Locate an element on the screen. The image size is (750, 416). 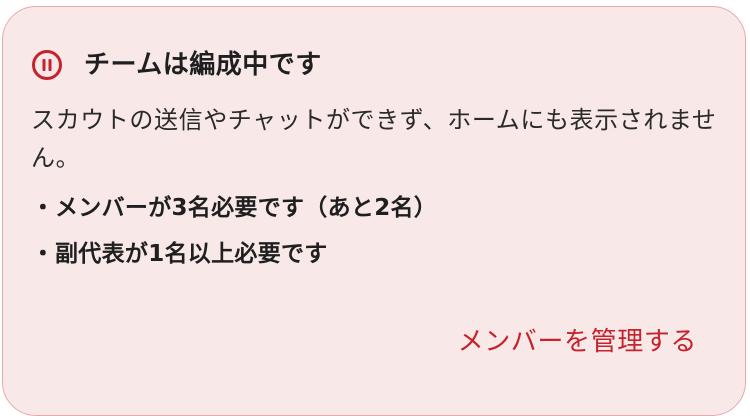
requirement-item-vice-leader: ・ 副代表が1名以上必要です is located at coordinates (234, 254).